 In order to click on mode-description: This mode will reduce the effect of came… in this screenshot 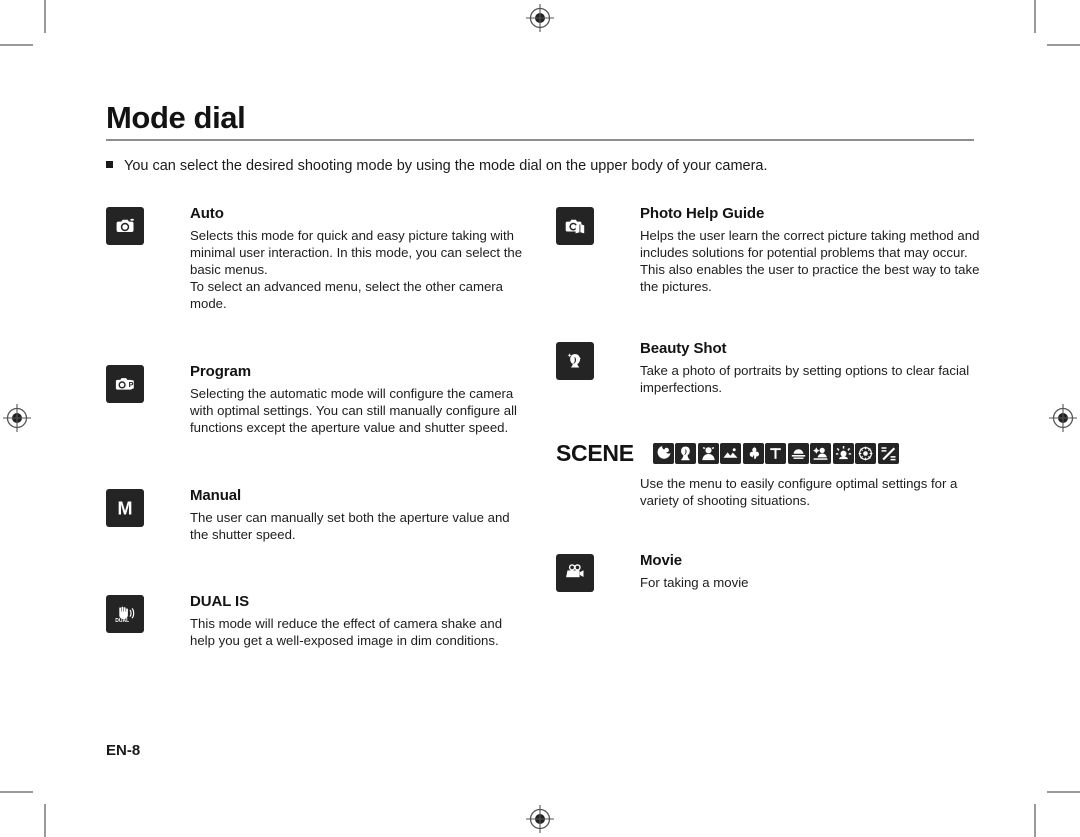, I will do `click(360, 632)`.